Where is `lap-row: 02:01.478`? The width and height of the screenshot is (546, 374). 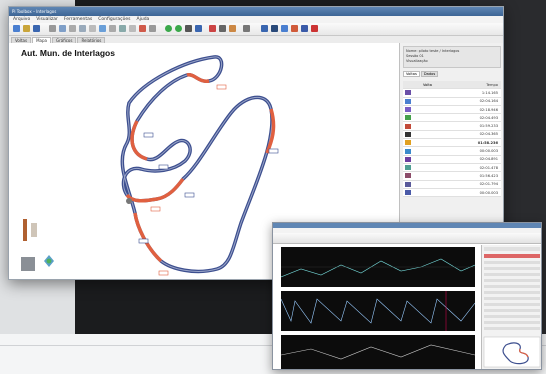 lap-row: 02:01.478 is located at coordinates (452, 168).